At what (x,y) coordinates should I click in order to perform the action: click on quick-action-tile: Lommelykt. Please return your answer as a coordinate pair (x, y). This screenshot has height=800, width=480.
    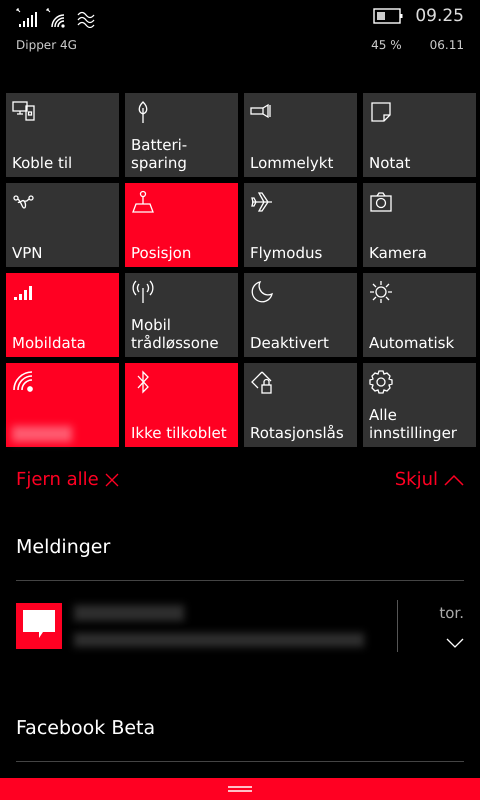
    Looking at the image, I should click on (300, 135).